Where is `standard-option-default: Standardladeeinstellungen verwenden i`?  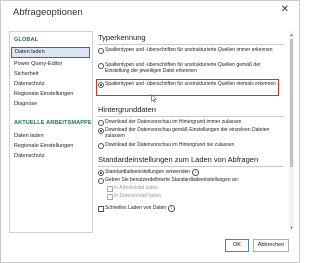
standard-option-default: Standardladeeinstellungen verwenden i is located at coordinates (188, 172).